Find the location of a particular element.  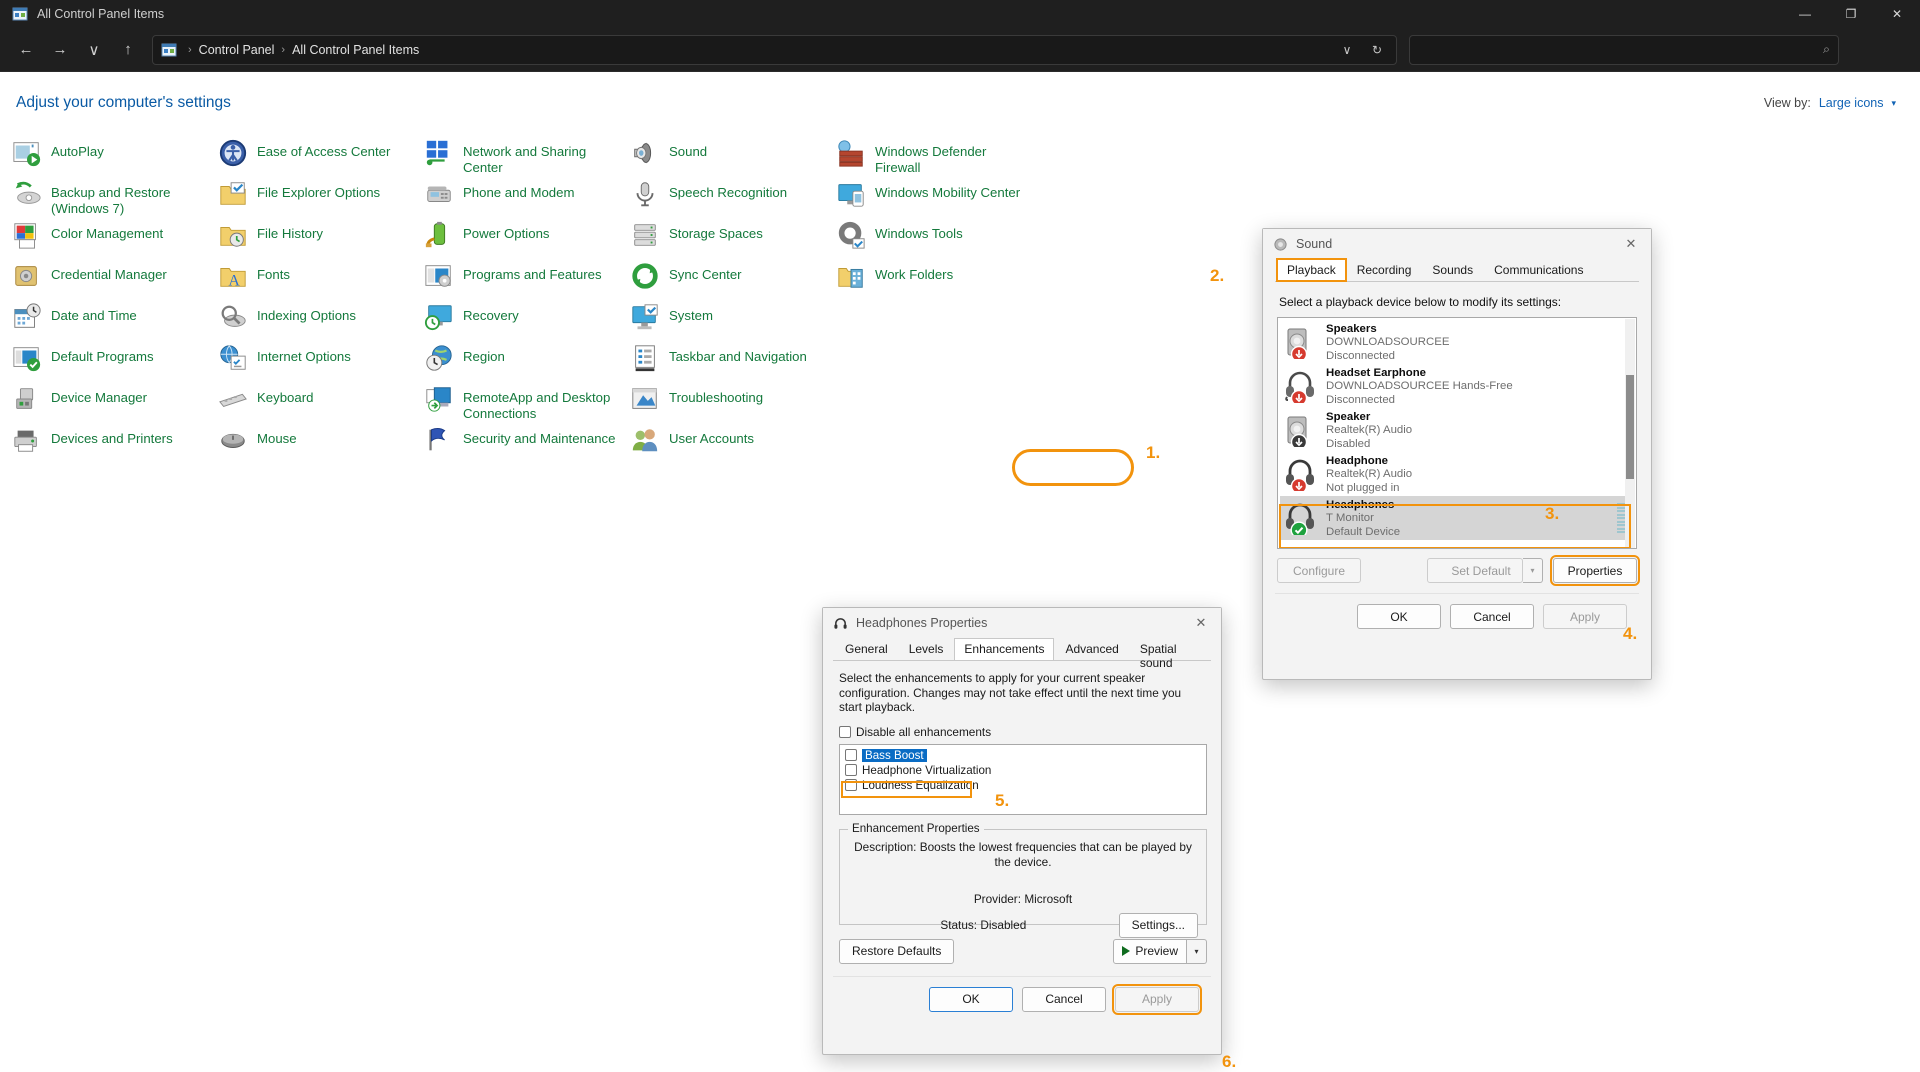

sound-apply-button: Apply is located at coordinates (1585, 616).